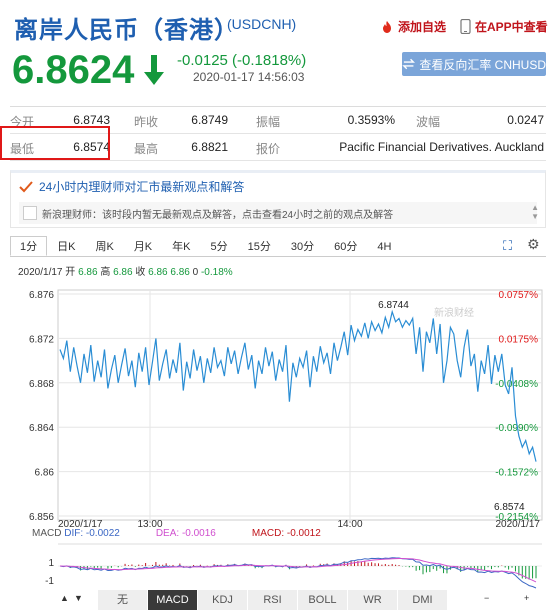  What do you see at coordinates (123, 272) in the screenshot?
I see `info-high: 6.86` at bounding box center [123, 272].